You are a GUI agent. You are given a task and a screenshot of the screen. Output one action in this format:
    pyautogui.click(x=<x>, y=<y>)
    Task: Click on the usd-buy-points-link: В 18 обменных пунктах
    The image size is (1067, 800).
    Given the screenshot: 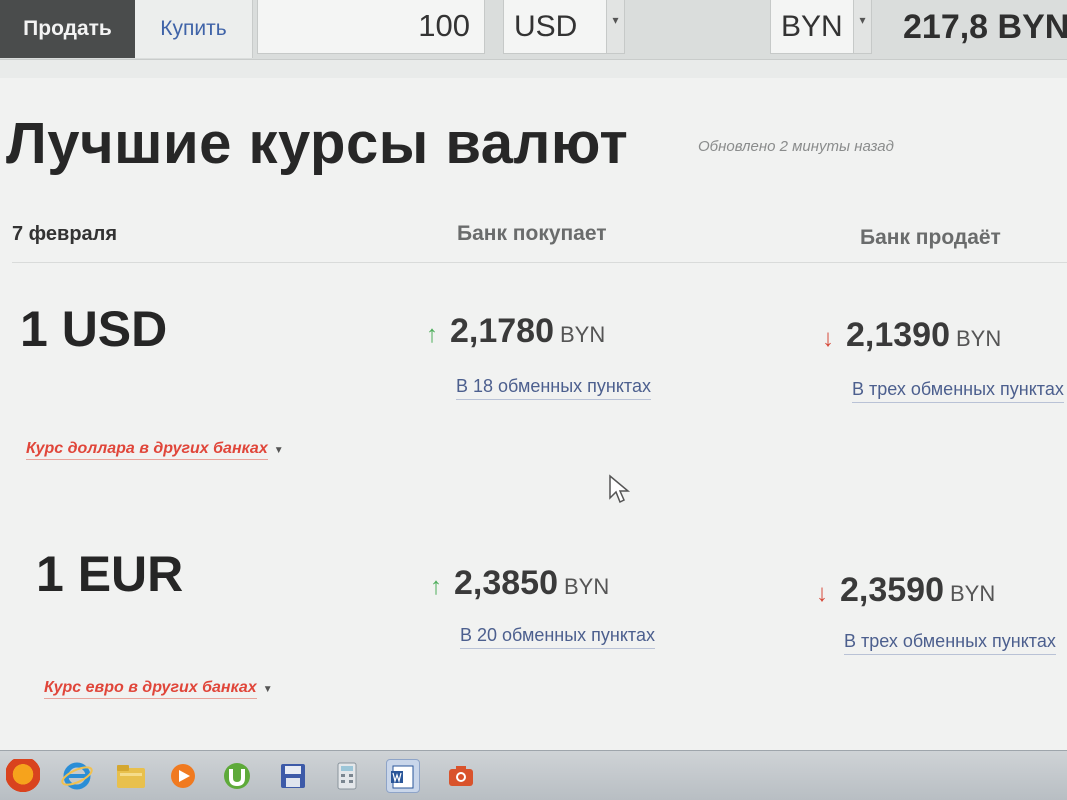 What is the action you would take?
    pyautogui.click(x=553, y=388)
    